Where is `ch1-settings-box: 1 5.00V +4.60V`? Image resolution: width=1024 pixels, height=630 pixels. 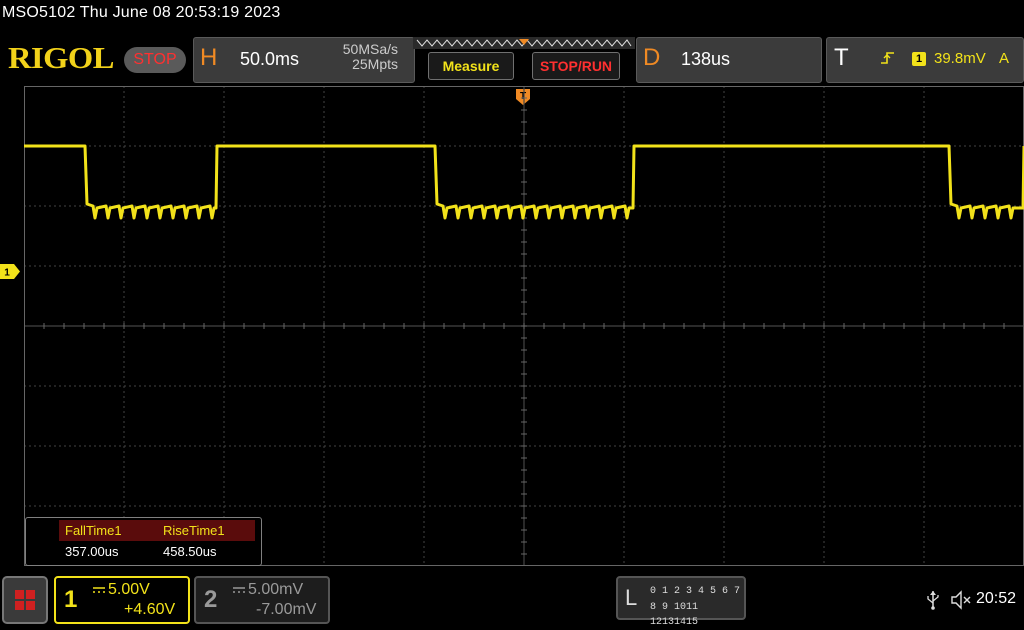
ch1-settings-box: 1 5.00V +4.60V is located at coordinates (122, 600).